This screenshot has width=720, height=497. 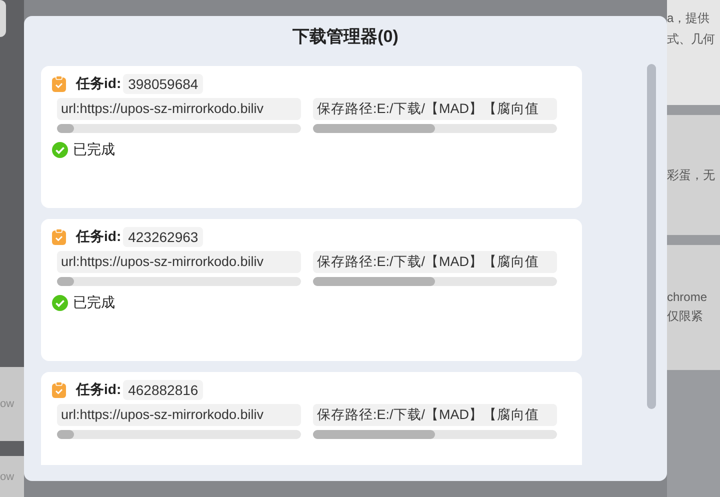 What do you see at coordinates (346, 37) in the screenshot?
I see `dialog-title: 下载管理器(0)` at bounding box center [346, 37].